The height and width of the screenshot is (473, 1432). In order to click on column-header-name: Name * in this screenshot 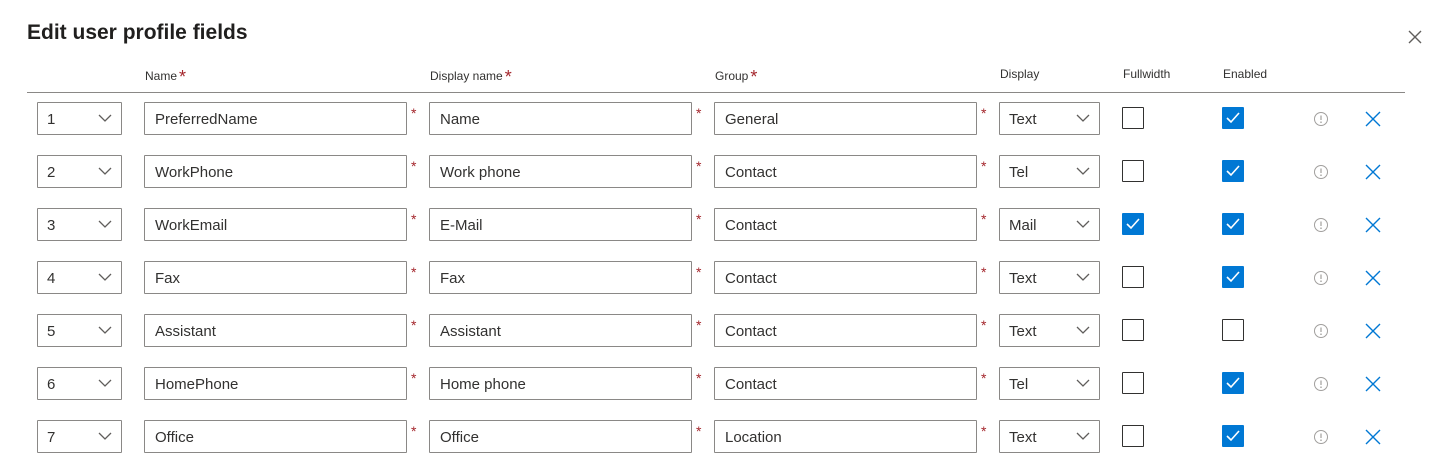, I will do `click(165, 77)`.